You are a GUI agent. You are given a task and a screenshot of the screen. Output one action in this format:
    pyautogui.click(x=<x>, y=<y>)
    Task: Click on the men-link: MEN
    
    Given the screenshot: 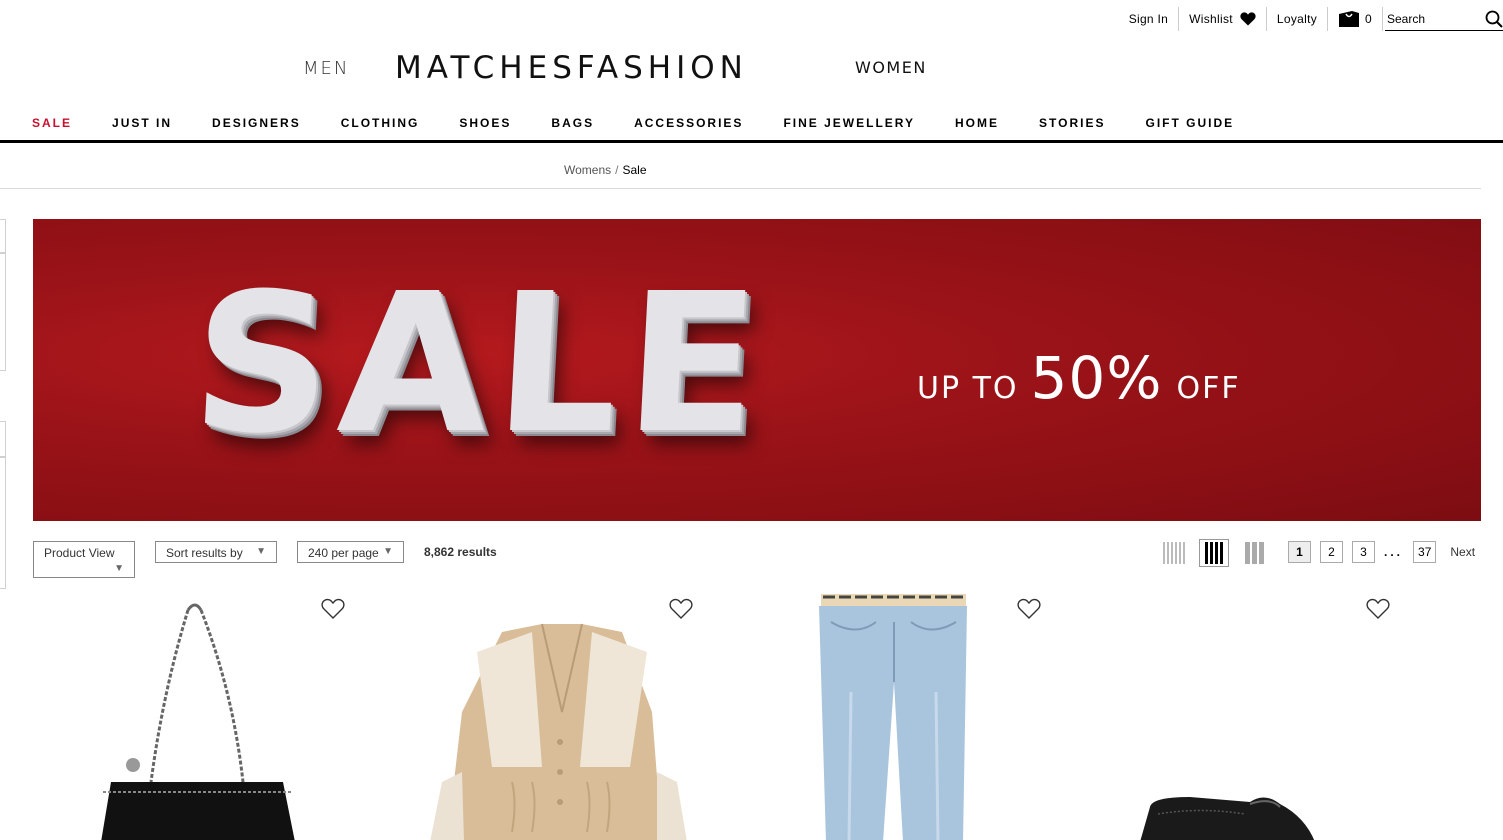 What is the action you would take?
    pyautogui.click(x=326, y=68)
    